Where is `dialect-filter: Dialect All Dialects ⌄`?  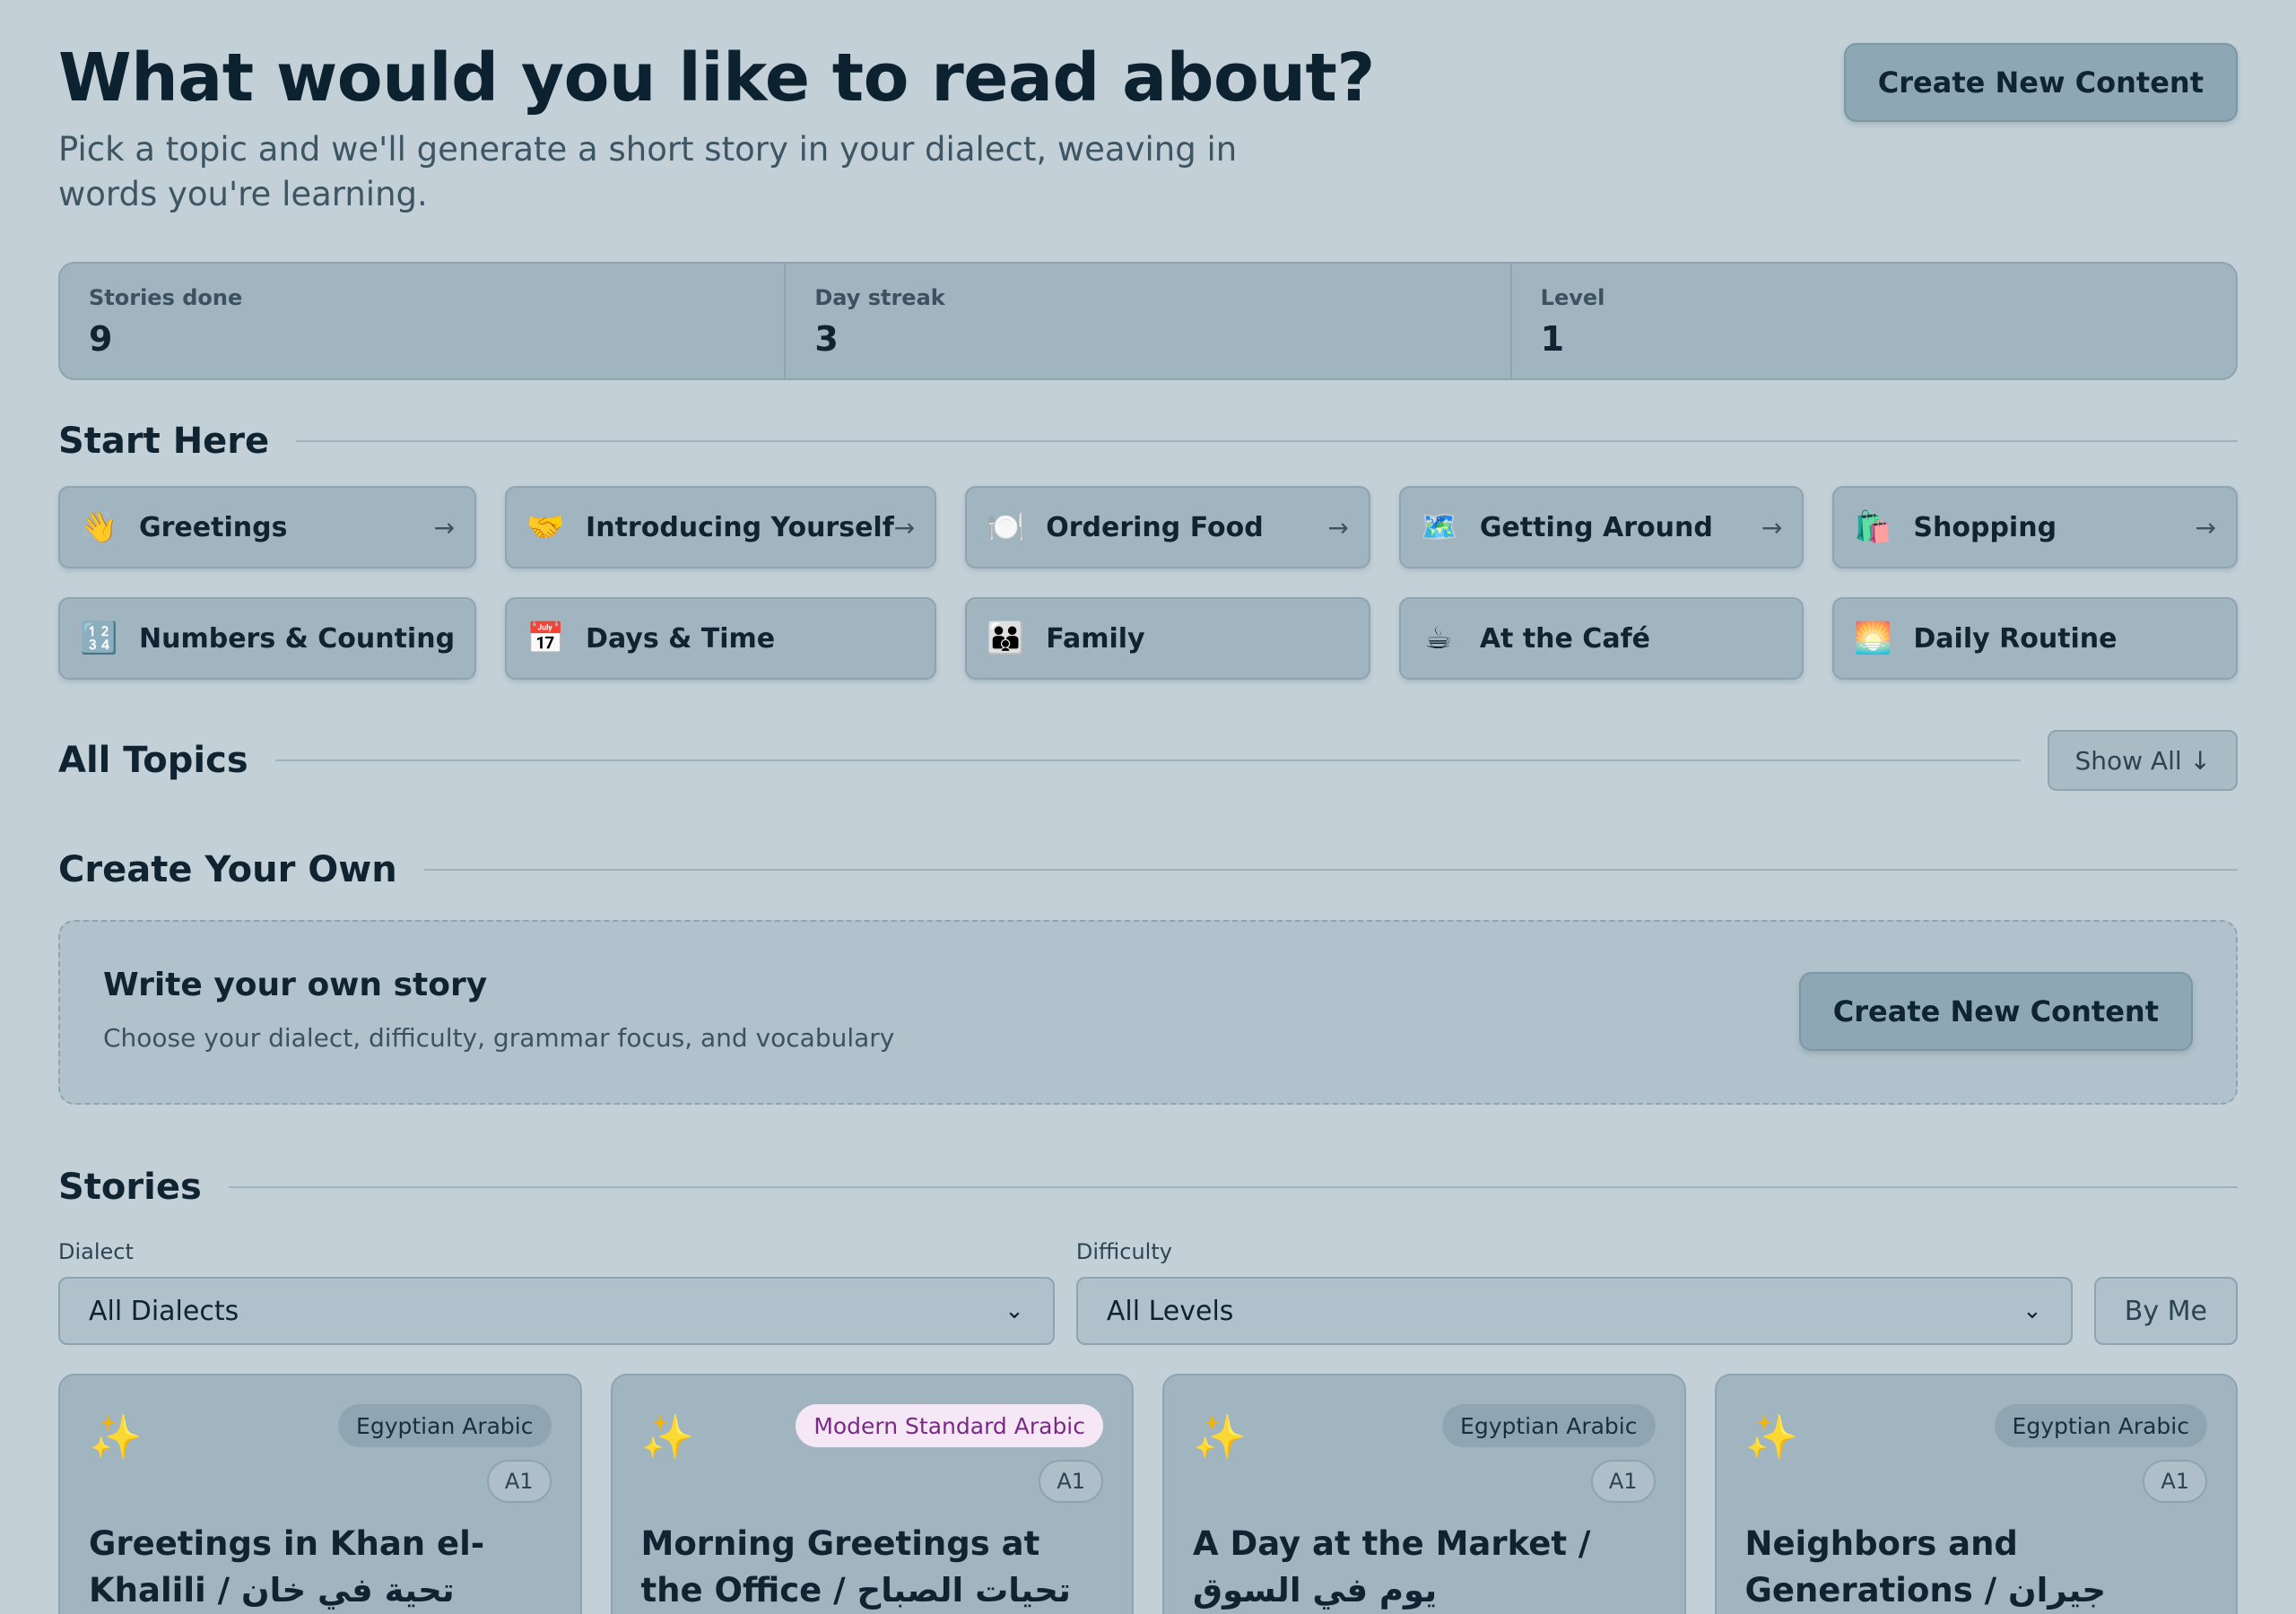
dialect-filter: Dialect All Dialects ⌄ is located at coordinates (556, 1292).